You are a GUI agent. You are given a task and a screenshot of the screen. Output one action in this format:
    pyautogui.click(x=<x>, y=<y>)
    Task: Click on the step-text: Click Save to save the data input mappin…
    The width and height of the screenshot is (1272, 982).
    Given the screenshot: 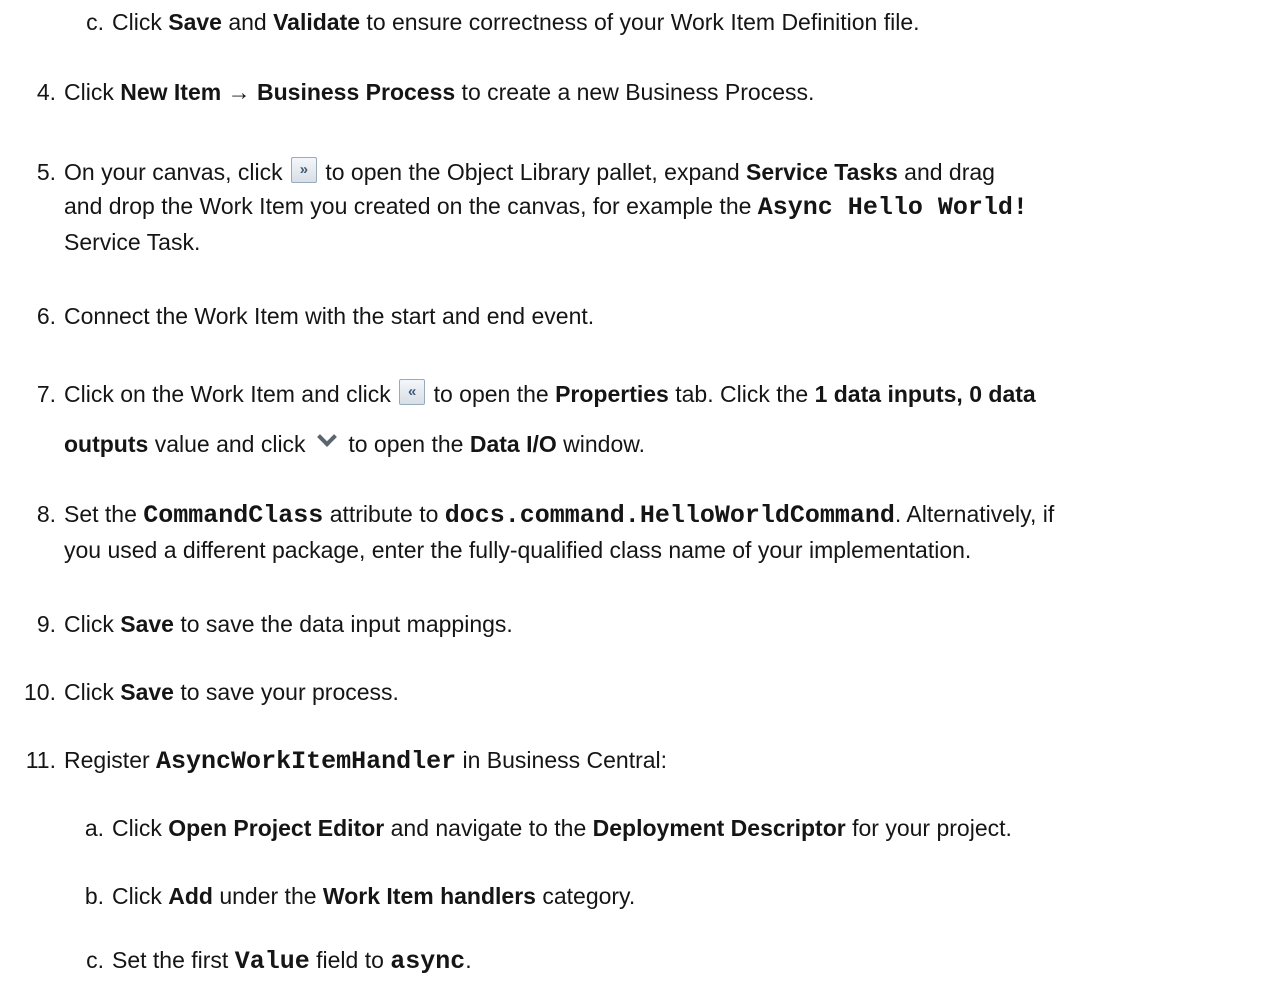 What is the action you would take?
    pyautogui.click(x=288, y=624)
    